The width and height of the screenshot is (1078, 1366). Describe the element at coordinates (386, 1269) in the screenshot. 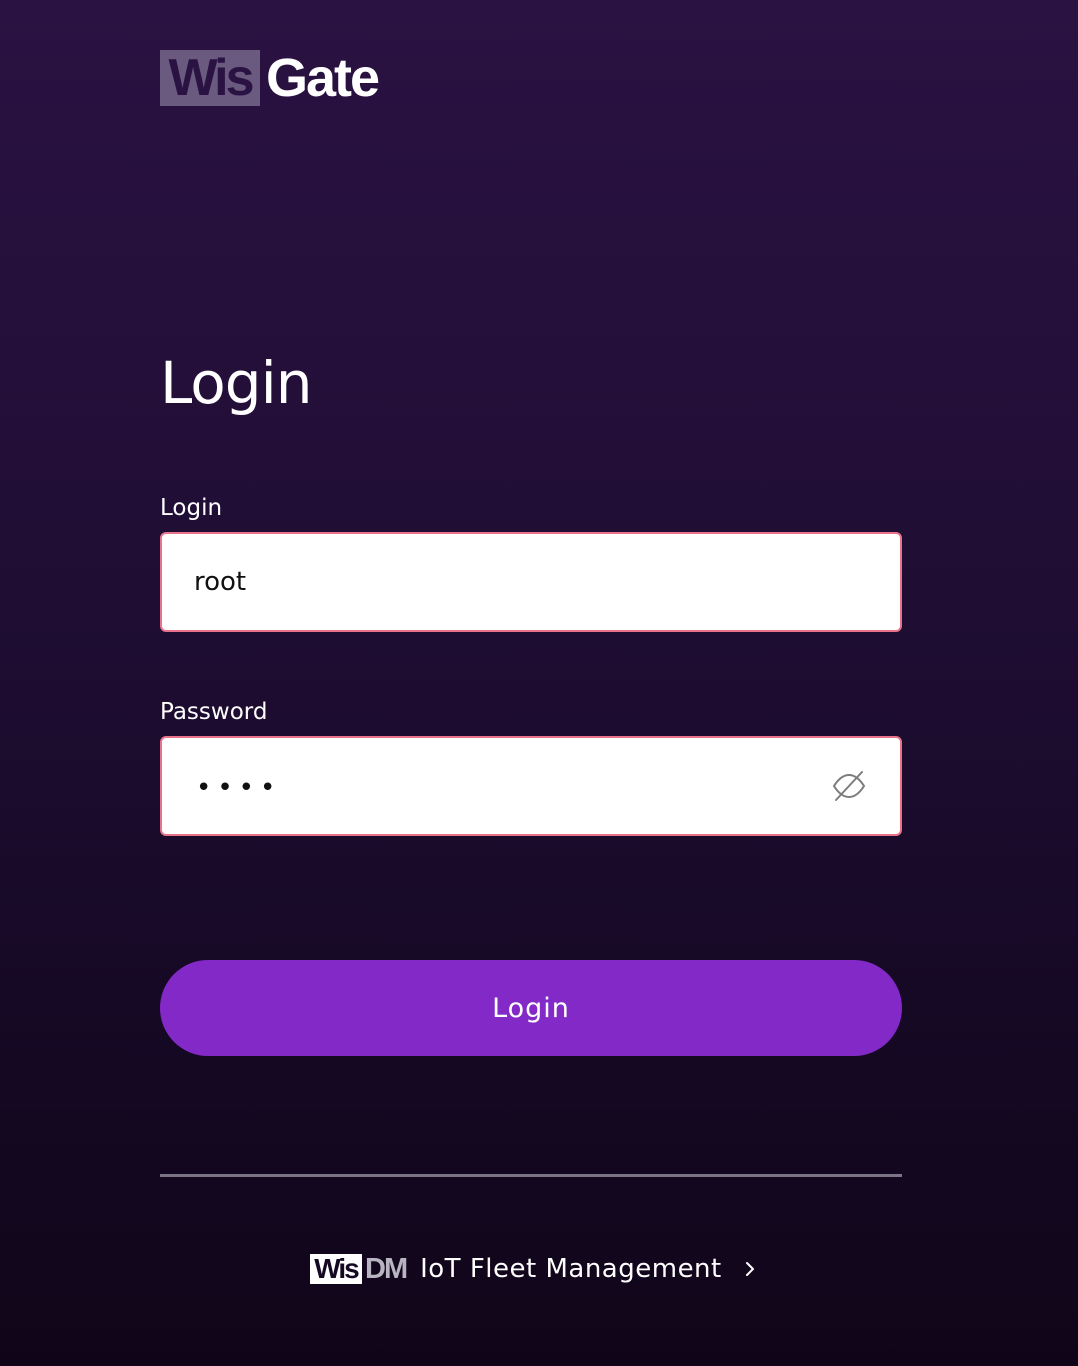

I see `wisdm-logo-dm-part: DM` at that location.